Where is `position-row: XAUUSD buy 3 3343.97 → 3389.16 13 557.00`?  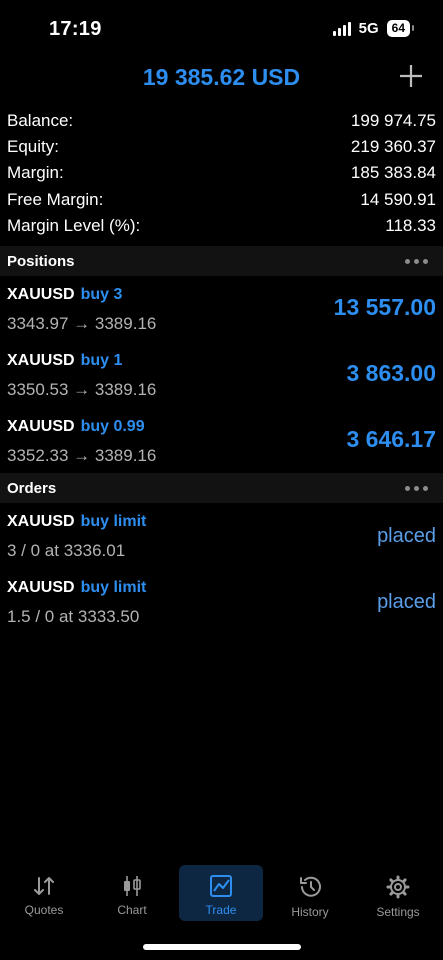
position-row: XAUUSD buy 3 3343.97 → 3389.16 13 557.00 is located at coordinates (221, 309).